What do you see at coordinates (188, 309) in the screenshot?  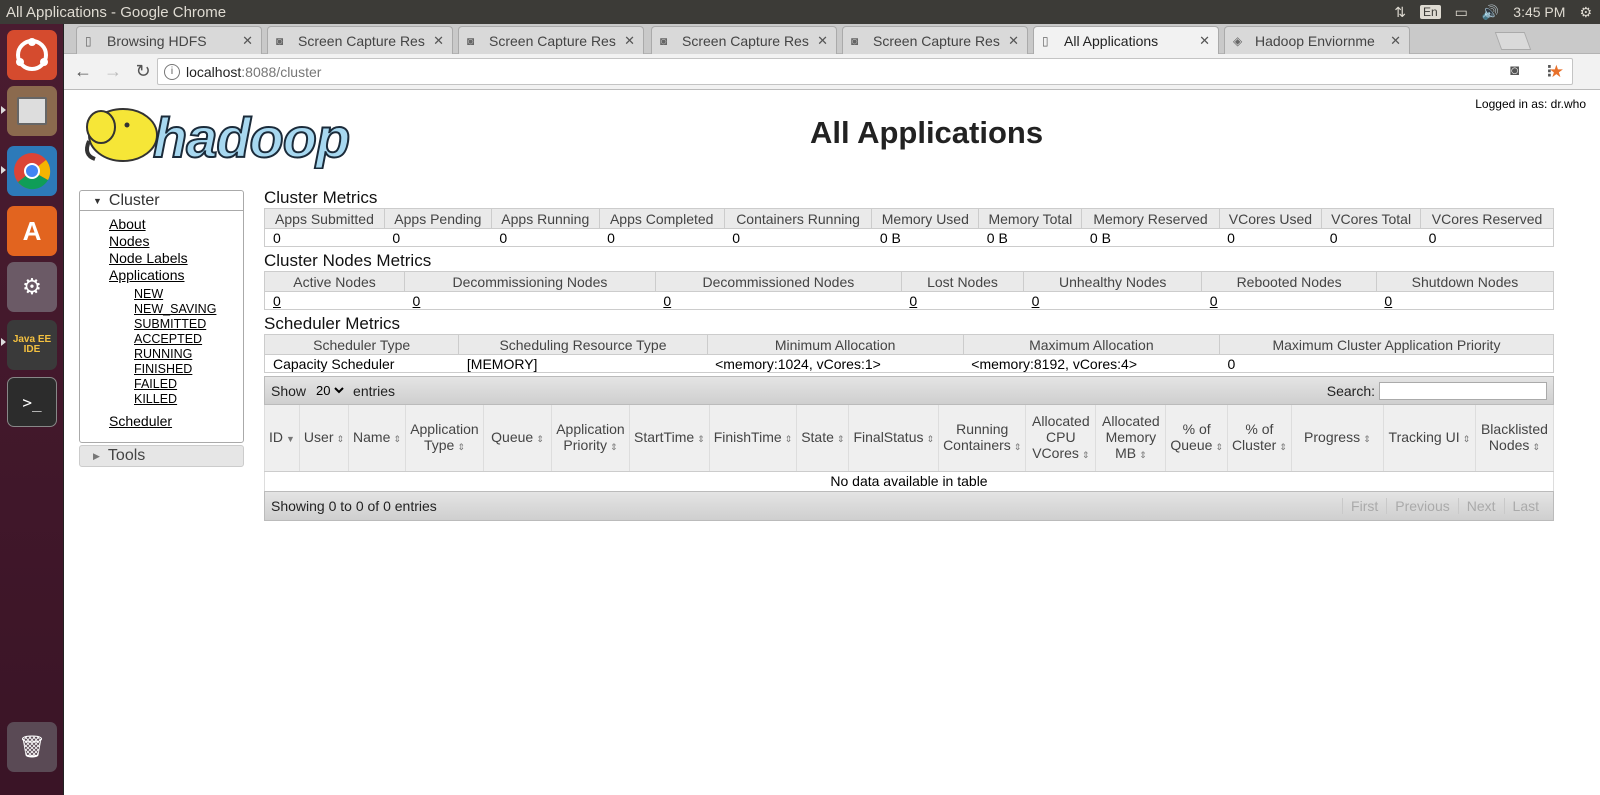 I see `nav-link-state-new-saving: NEW_SAVING` at bounding box center [188, 309].